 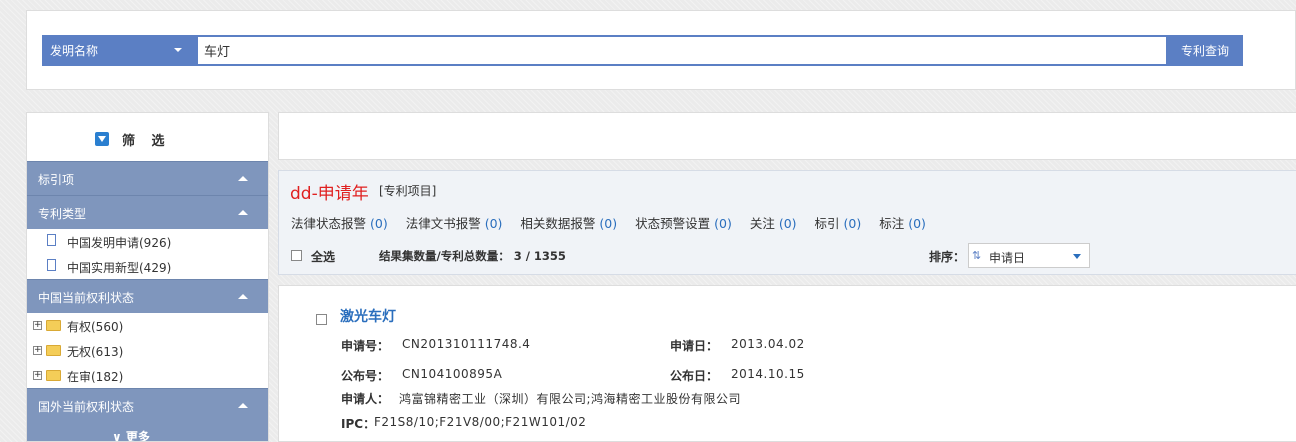 What do you see at coordinates (119, 50) in the screenshot?
I see `search-field-select: 发明名称` at bounding box center [119, 50].